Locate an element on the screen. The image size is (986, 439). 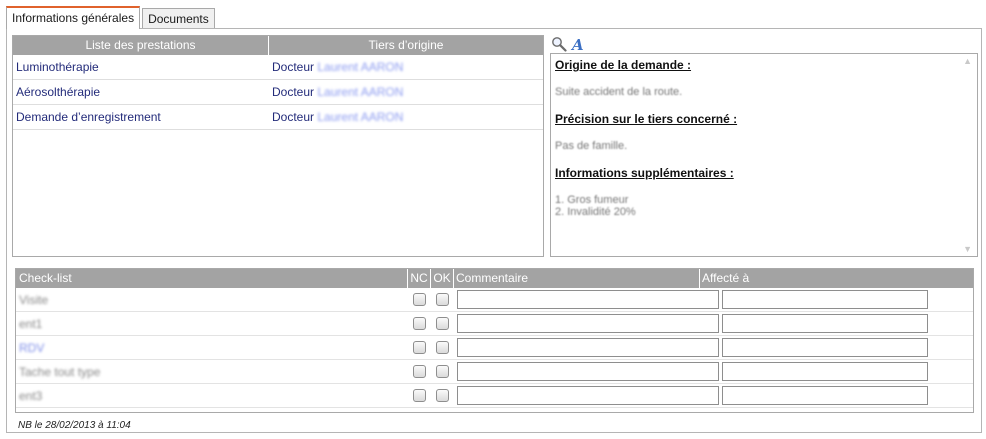
notes-heading-informations: Informations supplémentaires : is located at coordinates (644, 173).